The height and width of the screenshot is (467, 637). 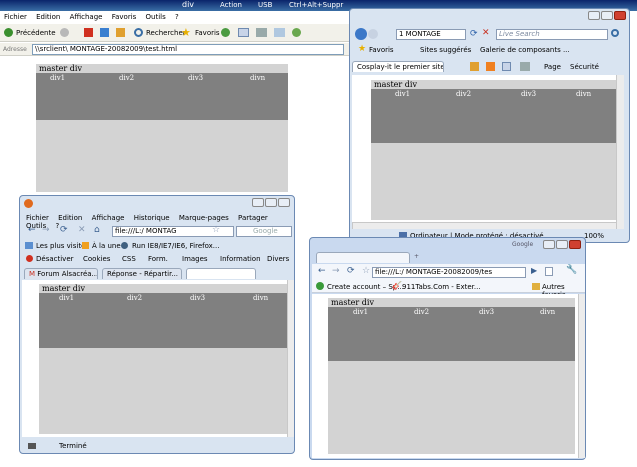 I want to click on ie6-menu-edition: Edition, so click(x=48, y=17).